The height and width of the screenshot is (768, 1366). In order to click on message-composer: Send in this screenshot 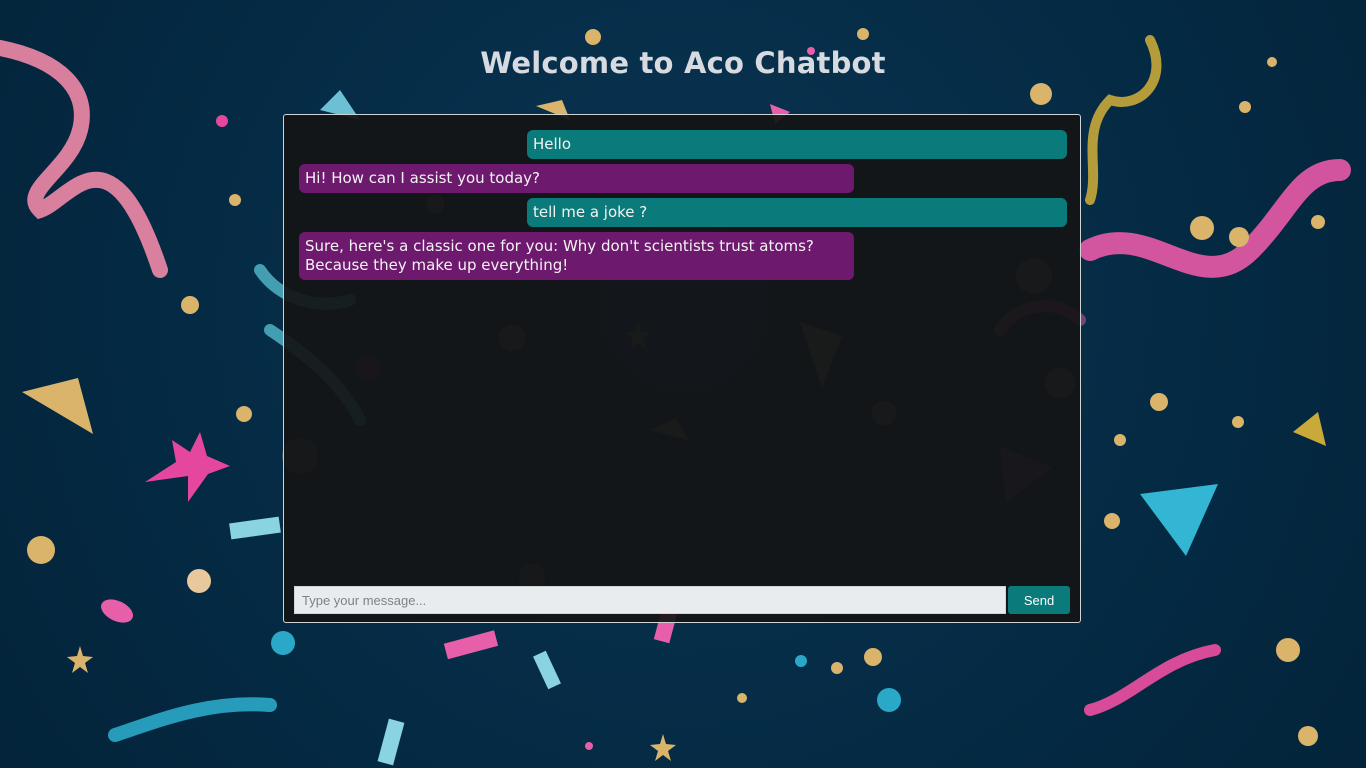, I will do `click(682, 600)`.